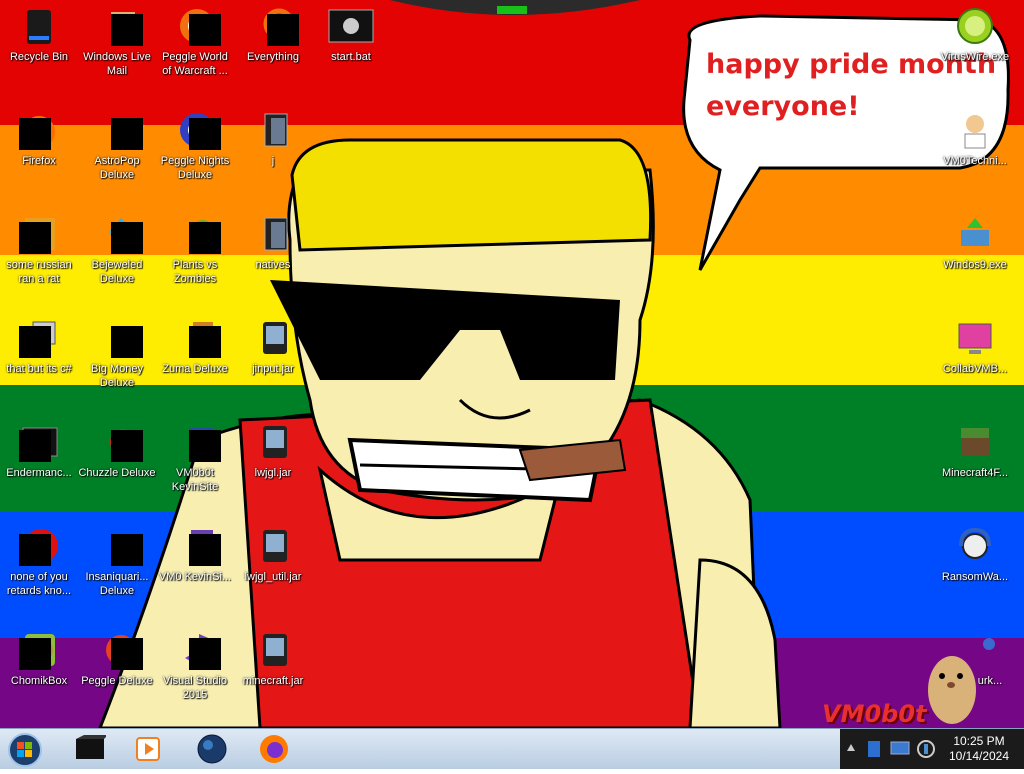 This screenshot has width=1024, height=774. Describe the element at coordinates (975, 265) in the screenshot. I see `icon-label: Windos9.exe` at that location.